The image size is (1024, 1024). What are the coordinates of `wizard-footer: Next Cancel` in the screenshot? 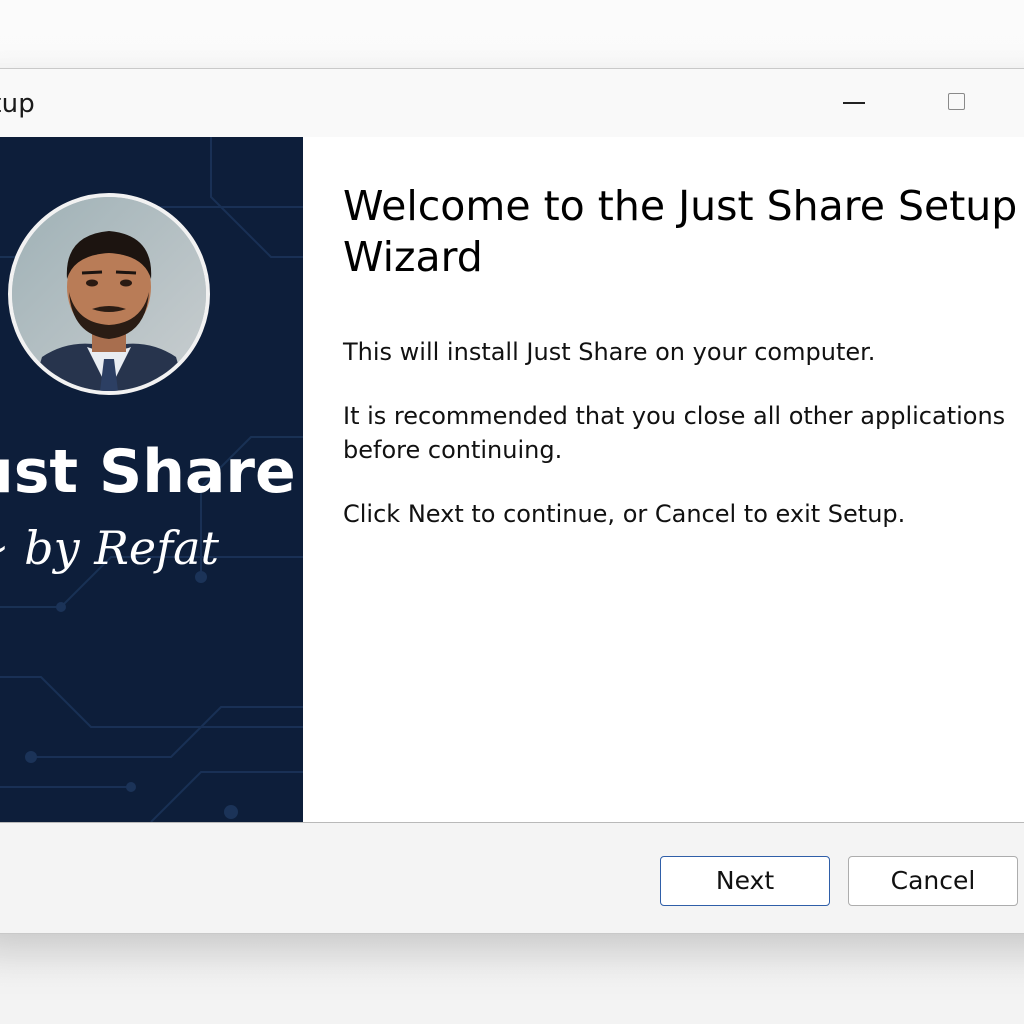 It's located at (512, 878).